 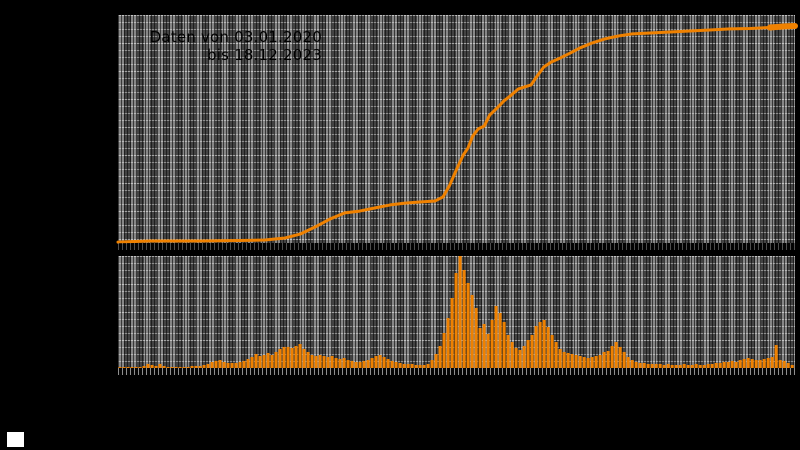 What do you see at coordinates (456, 246) in the screenshot?
I see `top-panel-axis-ticks` at bounding box center [456, 246].